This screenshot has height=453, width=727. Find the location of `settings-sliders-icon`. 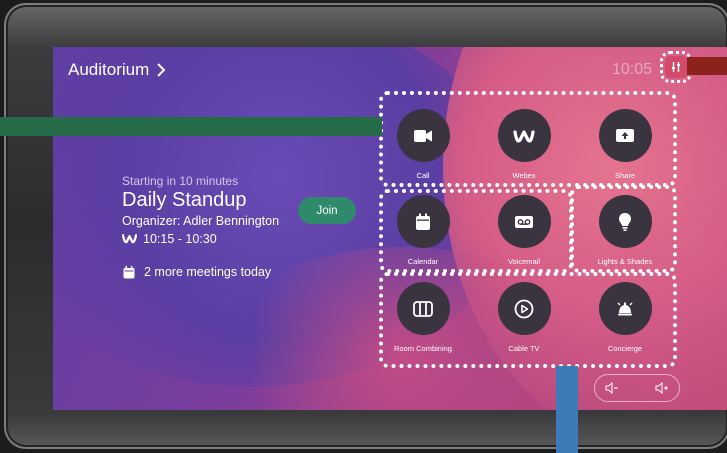

settings-sliders-icon is located at coordinates (676, 67).